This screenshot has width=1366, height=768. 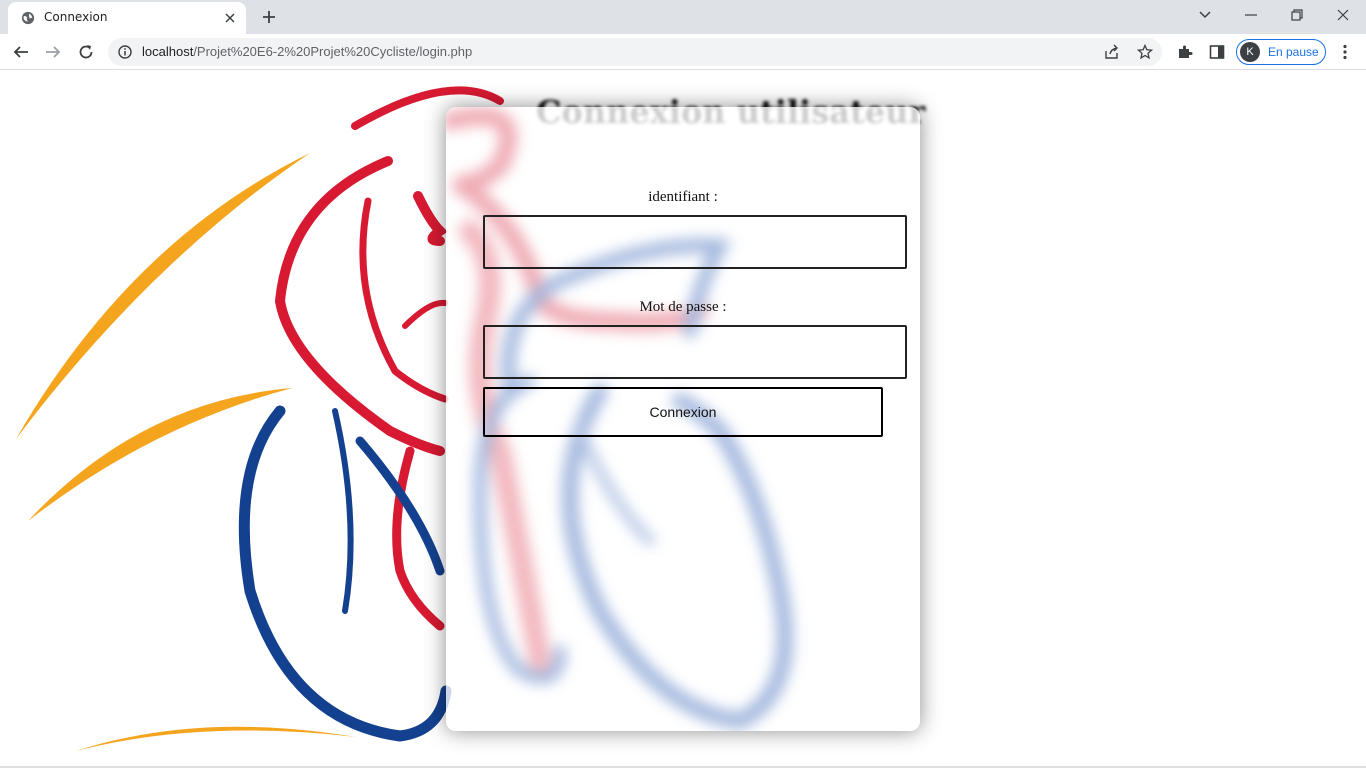 I want to click on reload-button, so click(x=86, y=52).